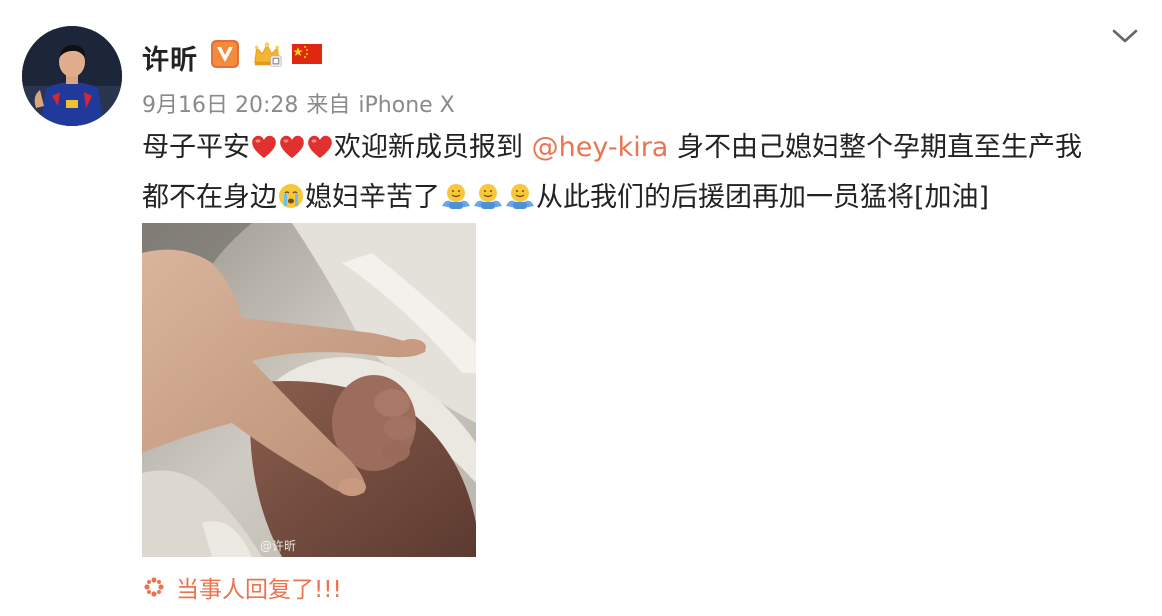  Describe the element at coordinates (170, 57) in the screenshot. I see `user-name: 许昕` at that location.